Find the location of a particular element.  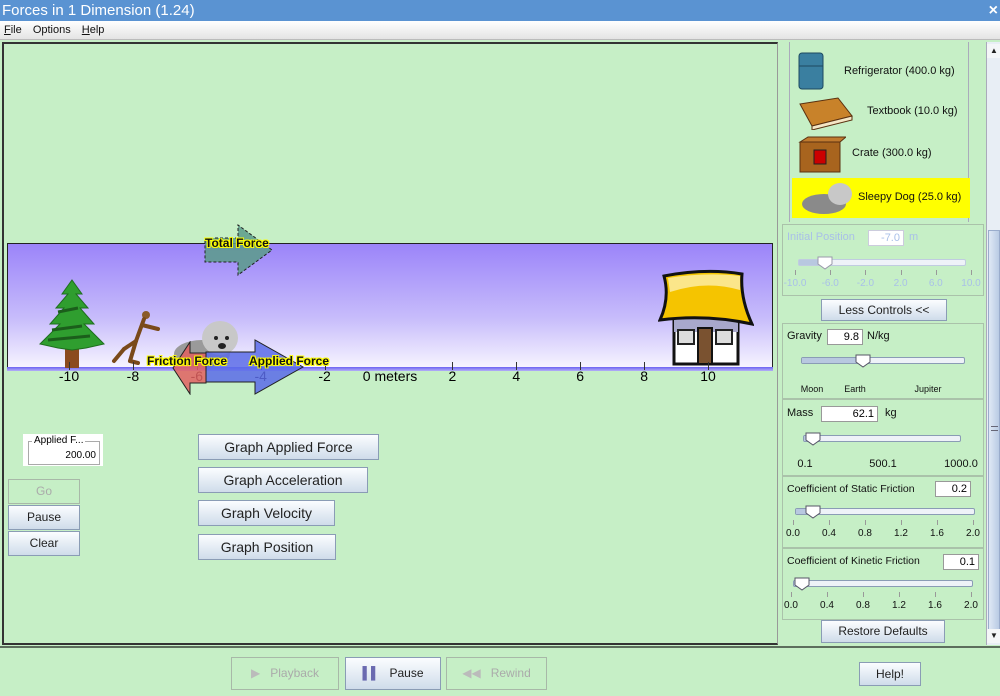

applied-force-value: 200.00 is located at coordinates (80, 455).